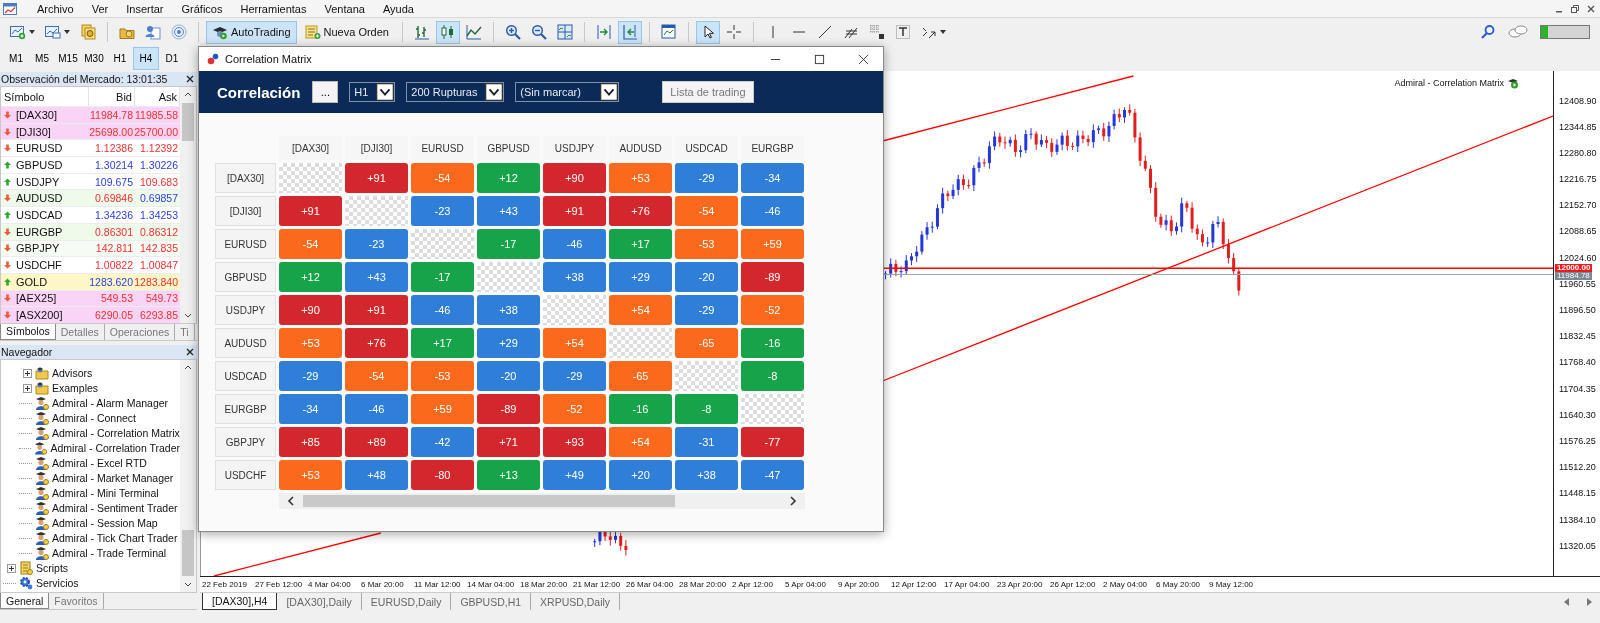 Image resolution: width=1600 pixels, height=623 pixels. Describe the element at coordinates (442, 475) in the screenshot. I see `correlation-cell: -80` at that location.